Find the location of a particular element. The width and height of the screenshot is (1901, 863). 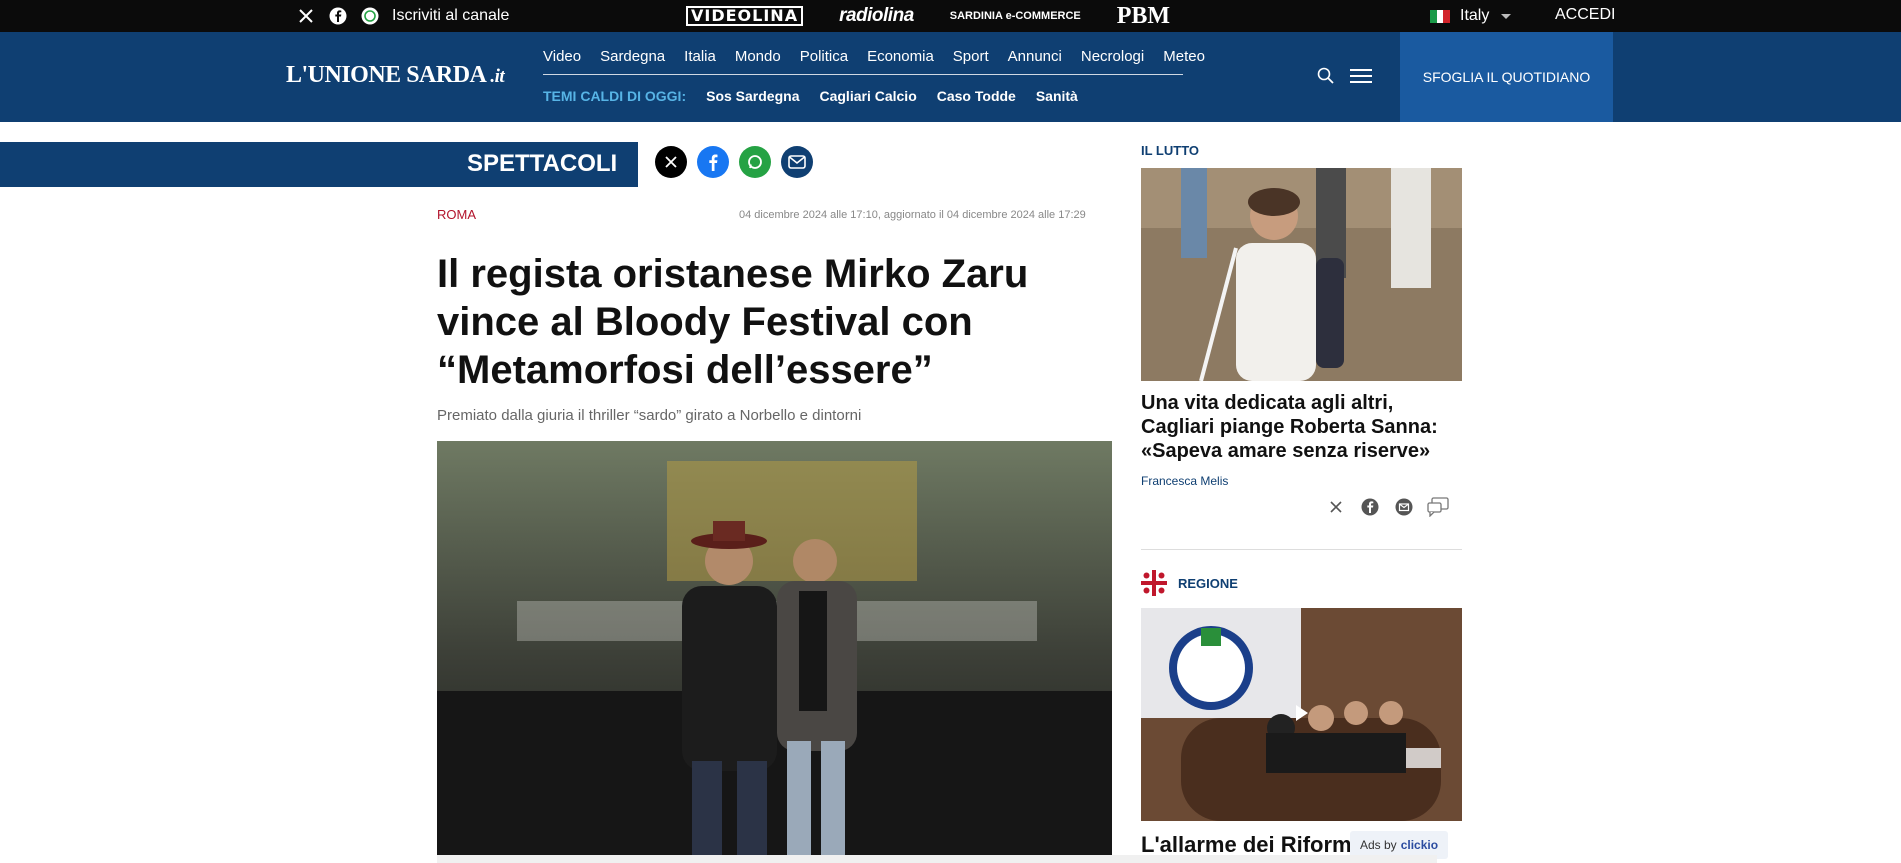

social-links: Iscriviti al canale is located at coordinates (402, 16).